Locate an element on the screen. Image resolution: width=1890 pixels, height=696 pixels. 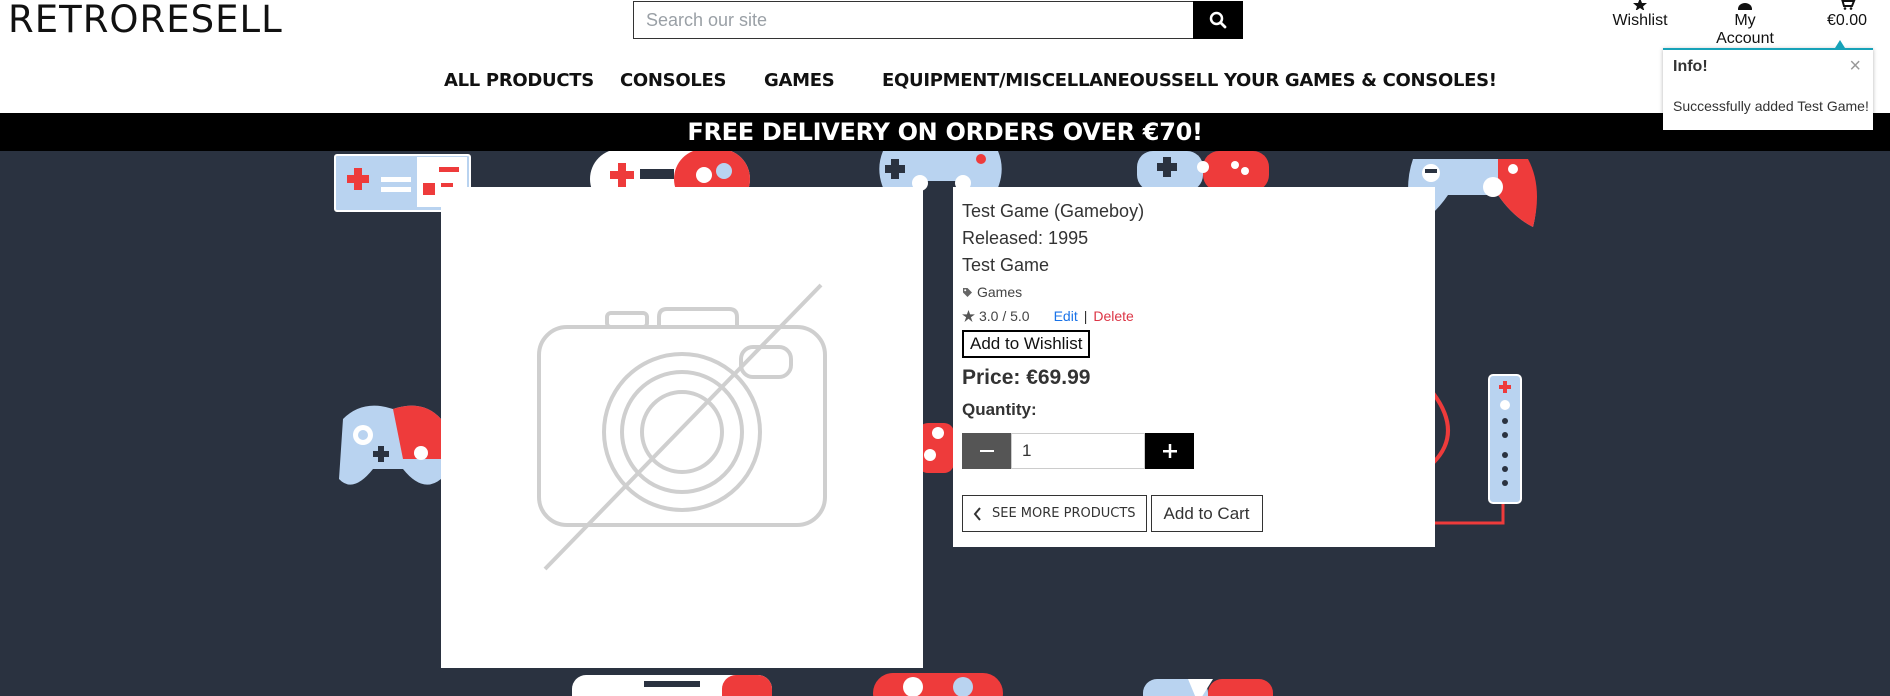
delivery-banner: FREE DELIVERY ON ORDERS OVER €70! is located at coordinates (945, 132).